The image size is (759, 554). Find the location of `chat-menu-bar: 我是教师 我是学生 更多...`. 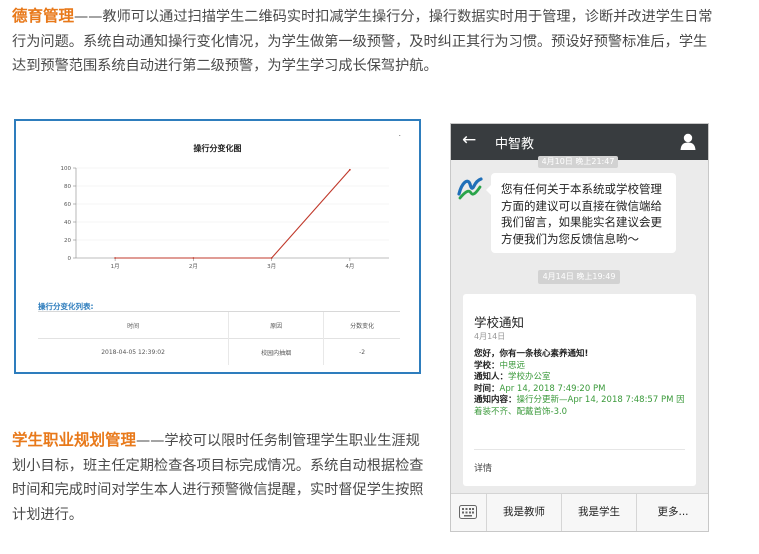

chat-menu-bar: 我是教师 我是学生 更多... is located at coordinates (579, 512).